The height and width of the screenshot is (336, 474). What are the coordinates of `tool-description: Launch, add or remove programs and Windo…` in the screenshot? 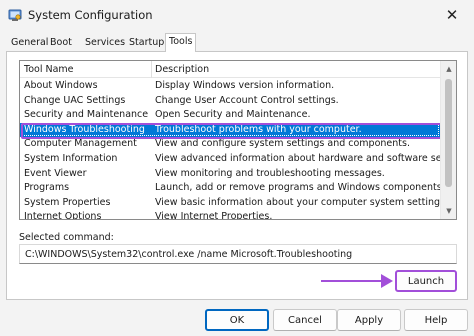 It's located at (300, 188).